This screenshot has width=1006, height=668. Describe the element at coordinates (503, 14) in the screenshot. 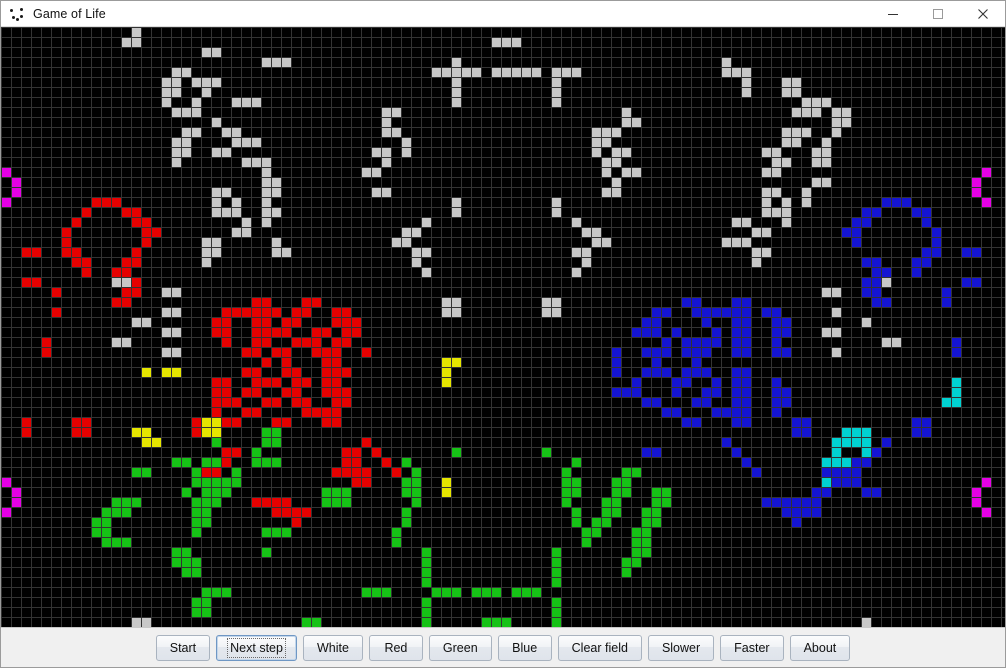

I see `title-bar: Game of Life` at that location.